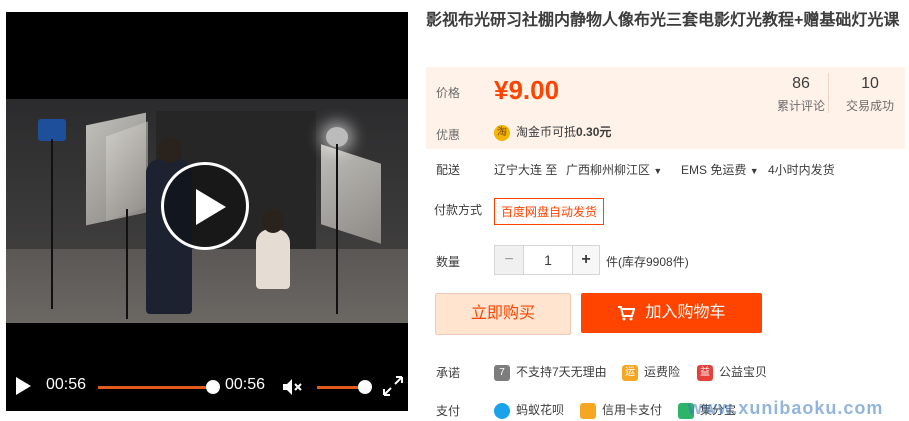 The height and width of the screenshot is (421, 909). What do you see at coordinates (786, 408) in the screenshot?
I see `watermark: www.xunibaoku.com` at bounding box center [786, 408].